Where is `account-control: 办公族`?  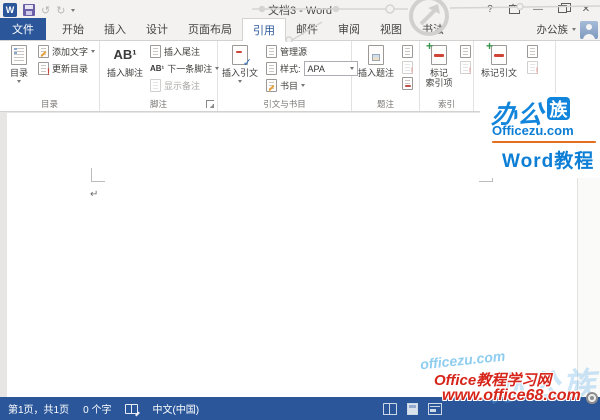
account-control: 办公族 is located at coordinates (567, 29).